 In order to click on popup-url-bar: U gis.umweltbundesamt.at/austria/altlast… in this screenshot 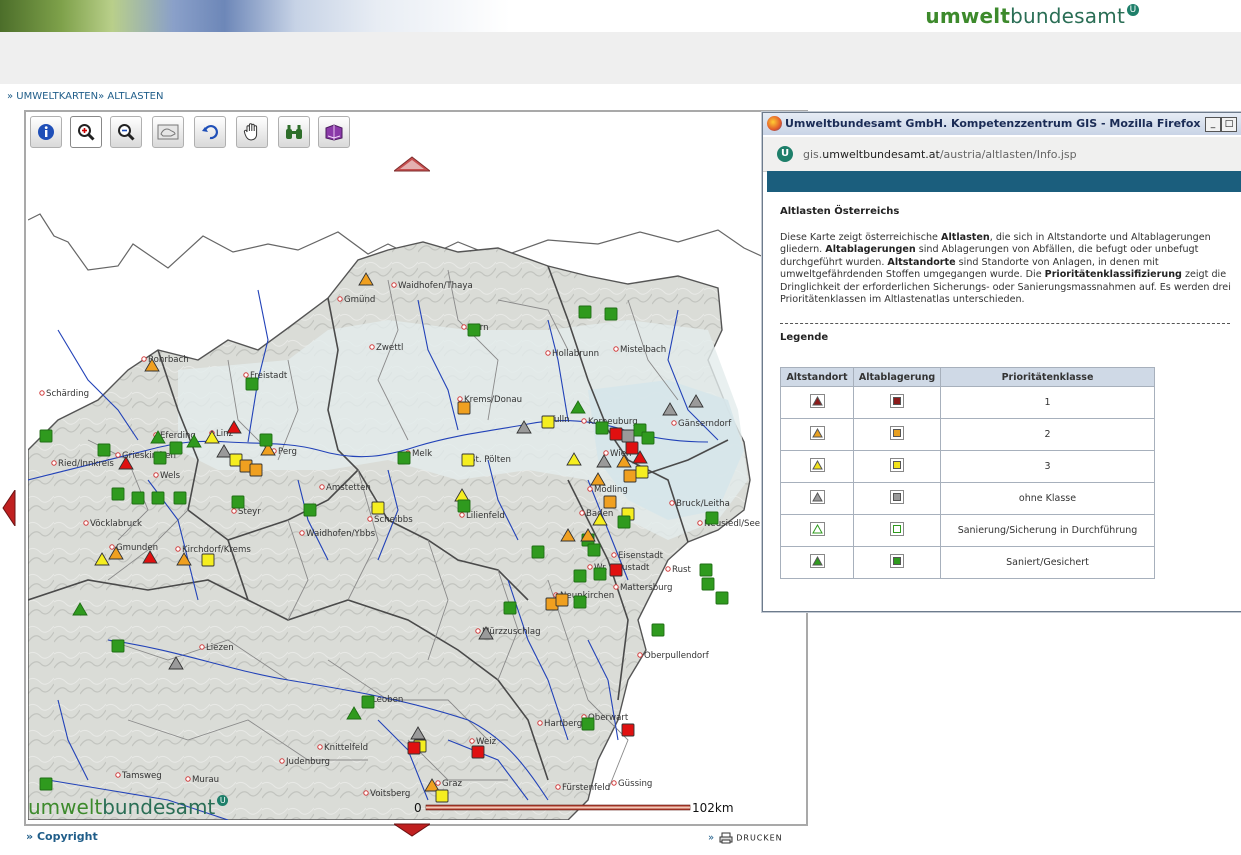, I will do `click(1002, 154)`.